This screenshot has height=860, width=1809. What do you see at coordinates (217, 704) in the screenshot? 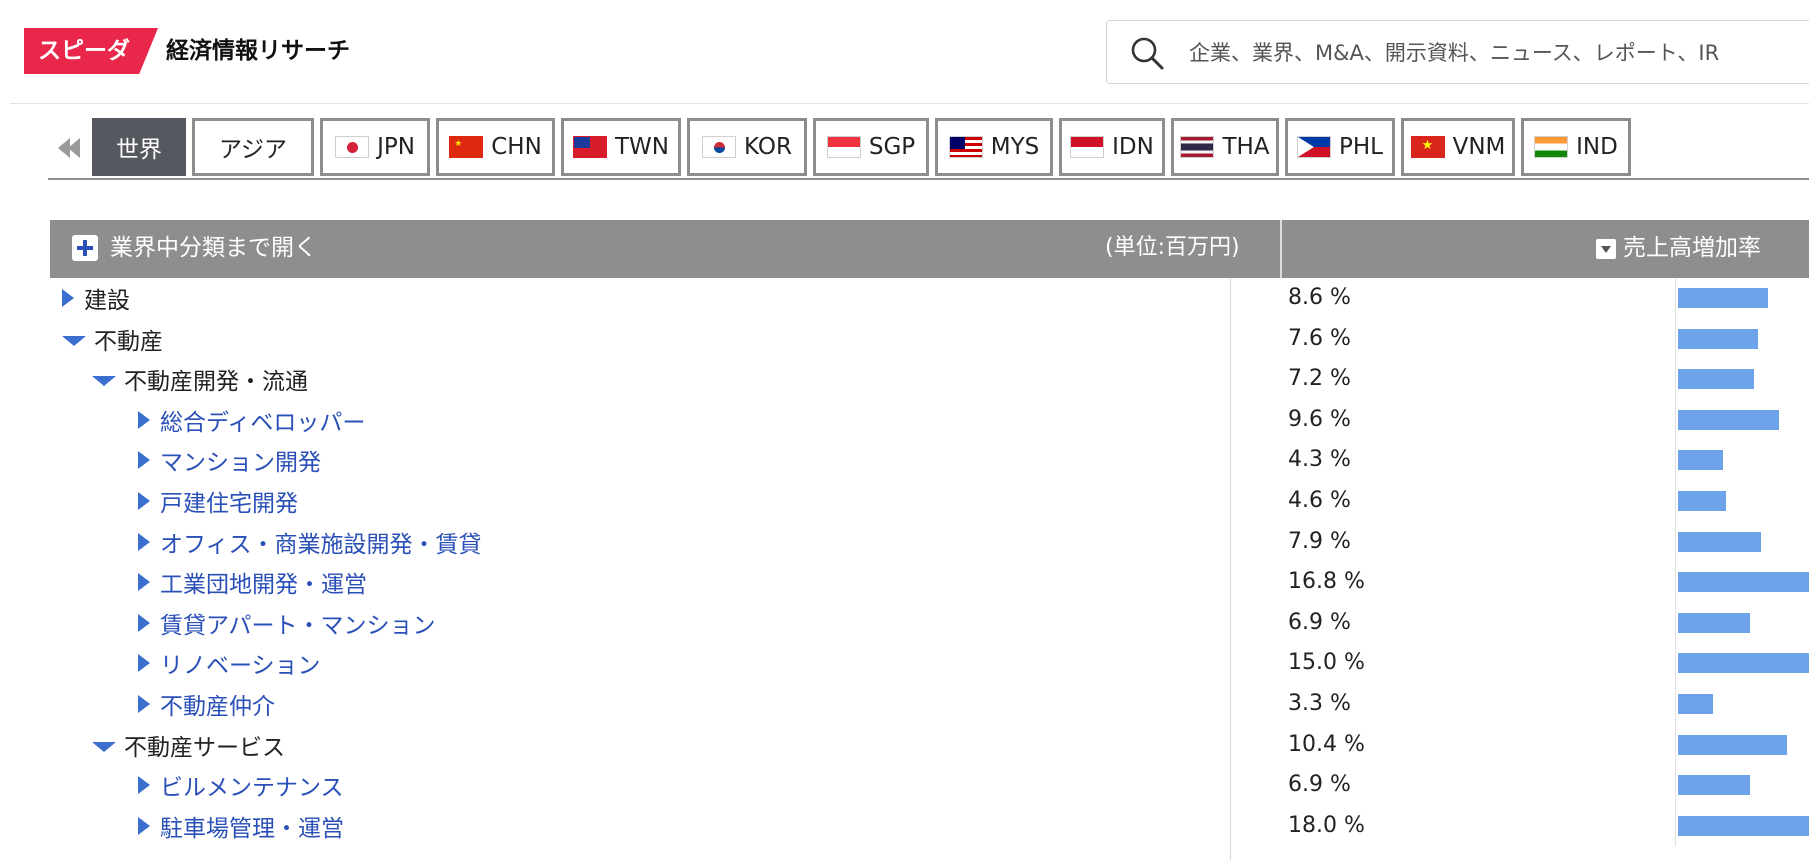
I see `row-label: 不動産仲介` at bounding box center [217, 704].